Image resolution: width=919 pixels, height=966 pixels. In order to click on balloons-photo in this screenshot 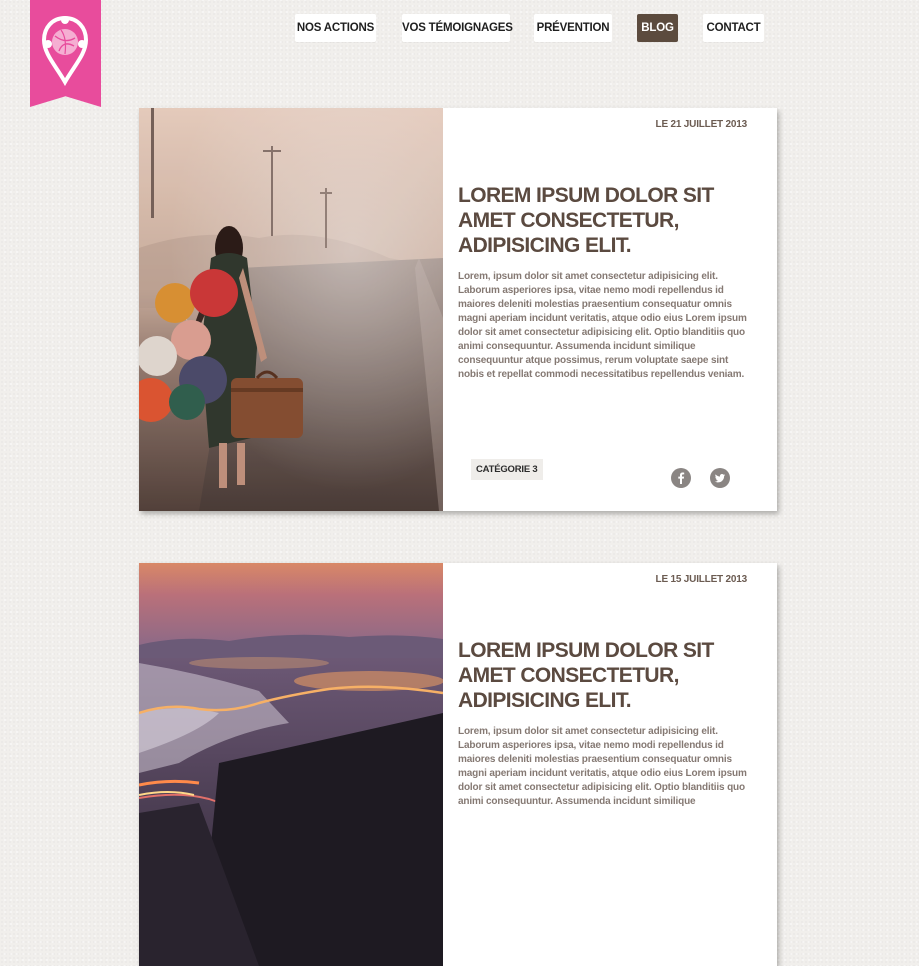, I will do `click(291, 309)`.